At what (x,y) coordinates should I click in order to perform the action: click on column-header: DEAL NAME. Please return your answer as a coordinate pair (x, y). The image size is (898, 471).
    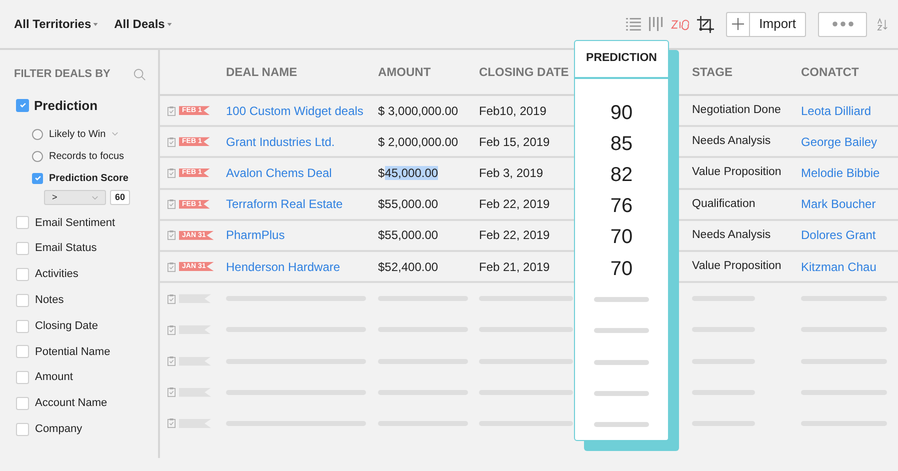
    Looking at the image, I should click on (261, 72).